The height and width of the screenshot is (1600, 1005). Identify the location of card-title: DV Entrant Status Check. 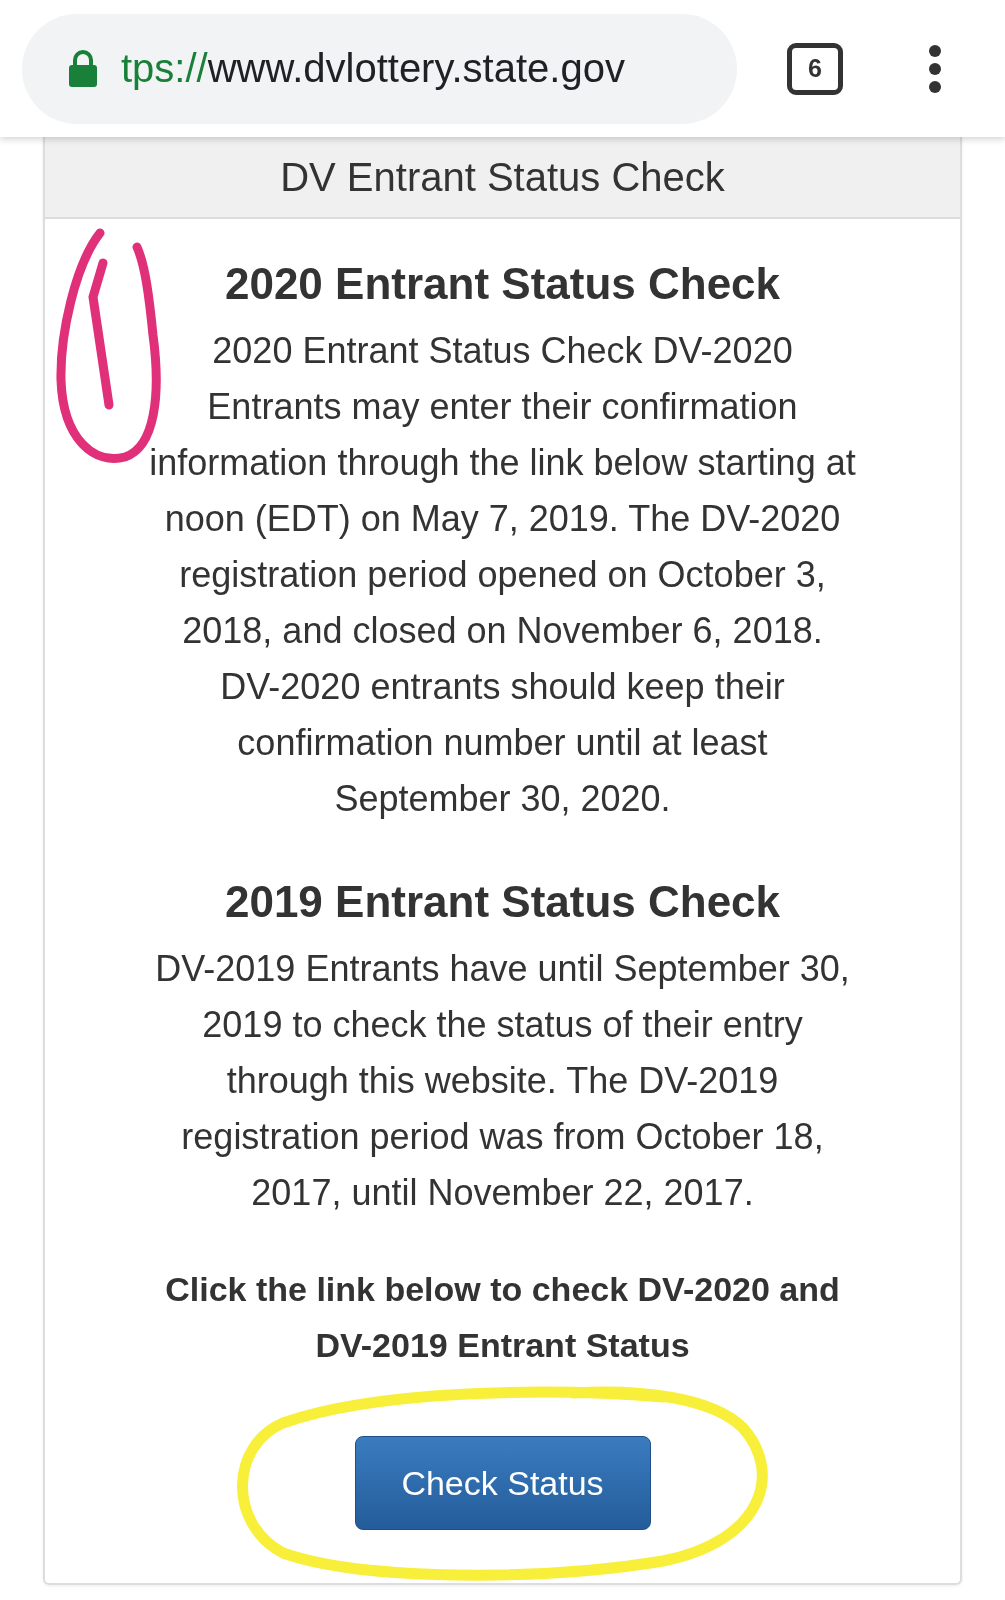
(502, 177).